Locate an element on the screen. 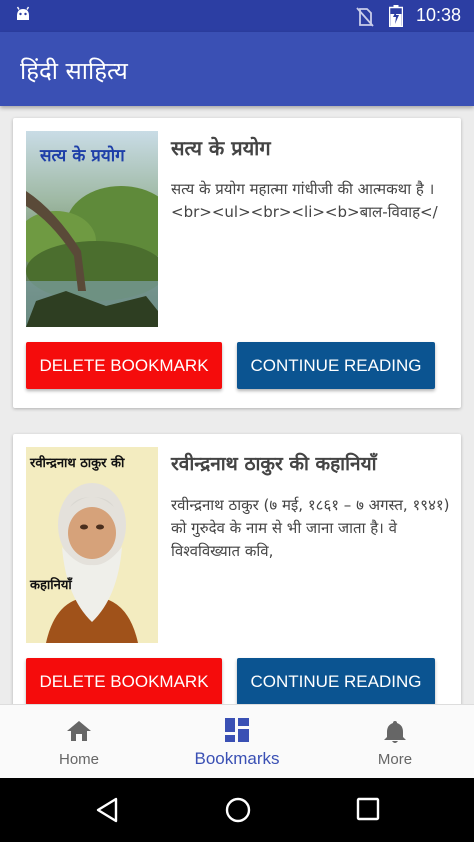 This screenshot has width=474, height=842. book-title: सत्य के प्रयोग is located at coordinates (221, 147).